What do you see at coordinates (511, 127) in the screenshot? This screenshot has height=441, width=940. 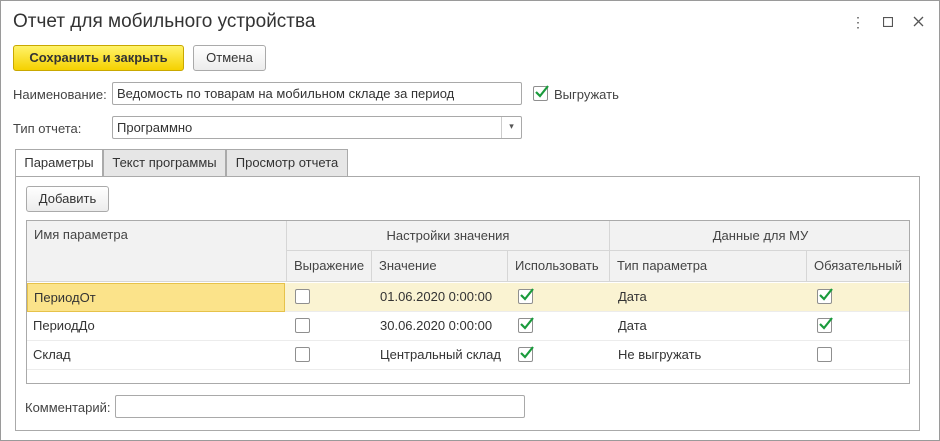 I see `dropdown-arrow-icon: ▾` at bounding box center [511, 127].